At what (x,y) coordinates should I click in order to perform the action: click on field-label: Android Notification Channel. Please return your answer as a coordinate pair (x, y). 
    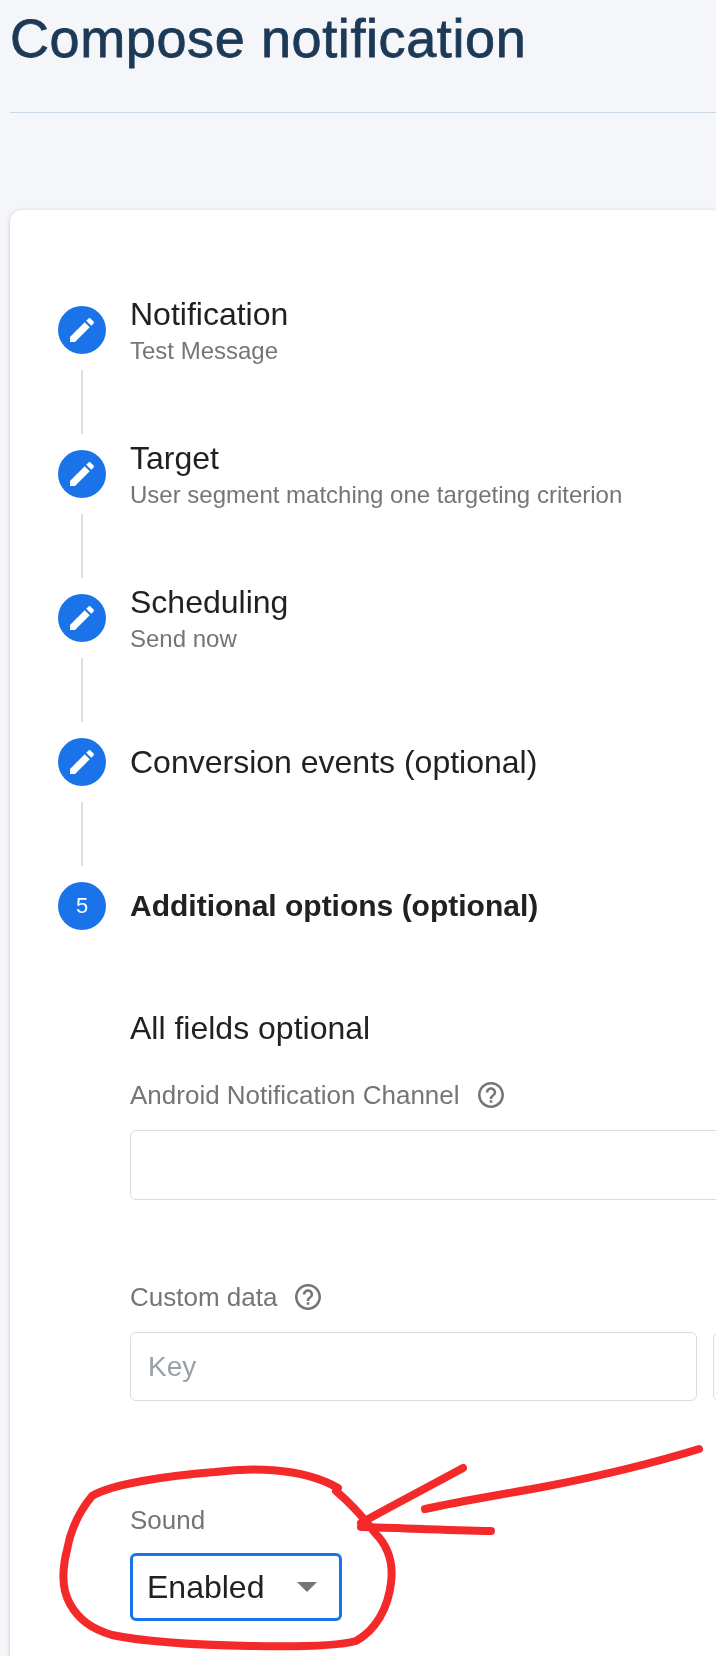
    Looking at the image, I should click on (295, 1095).